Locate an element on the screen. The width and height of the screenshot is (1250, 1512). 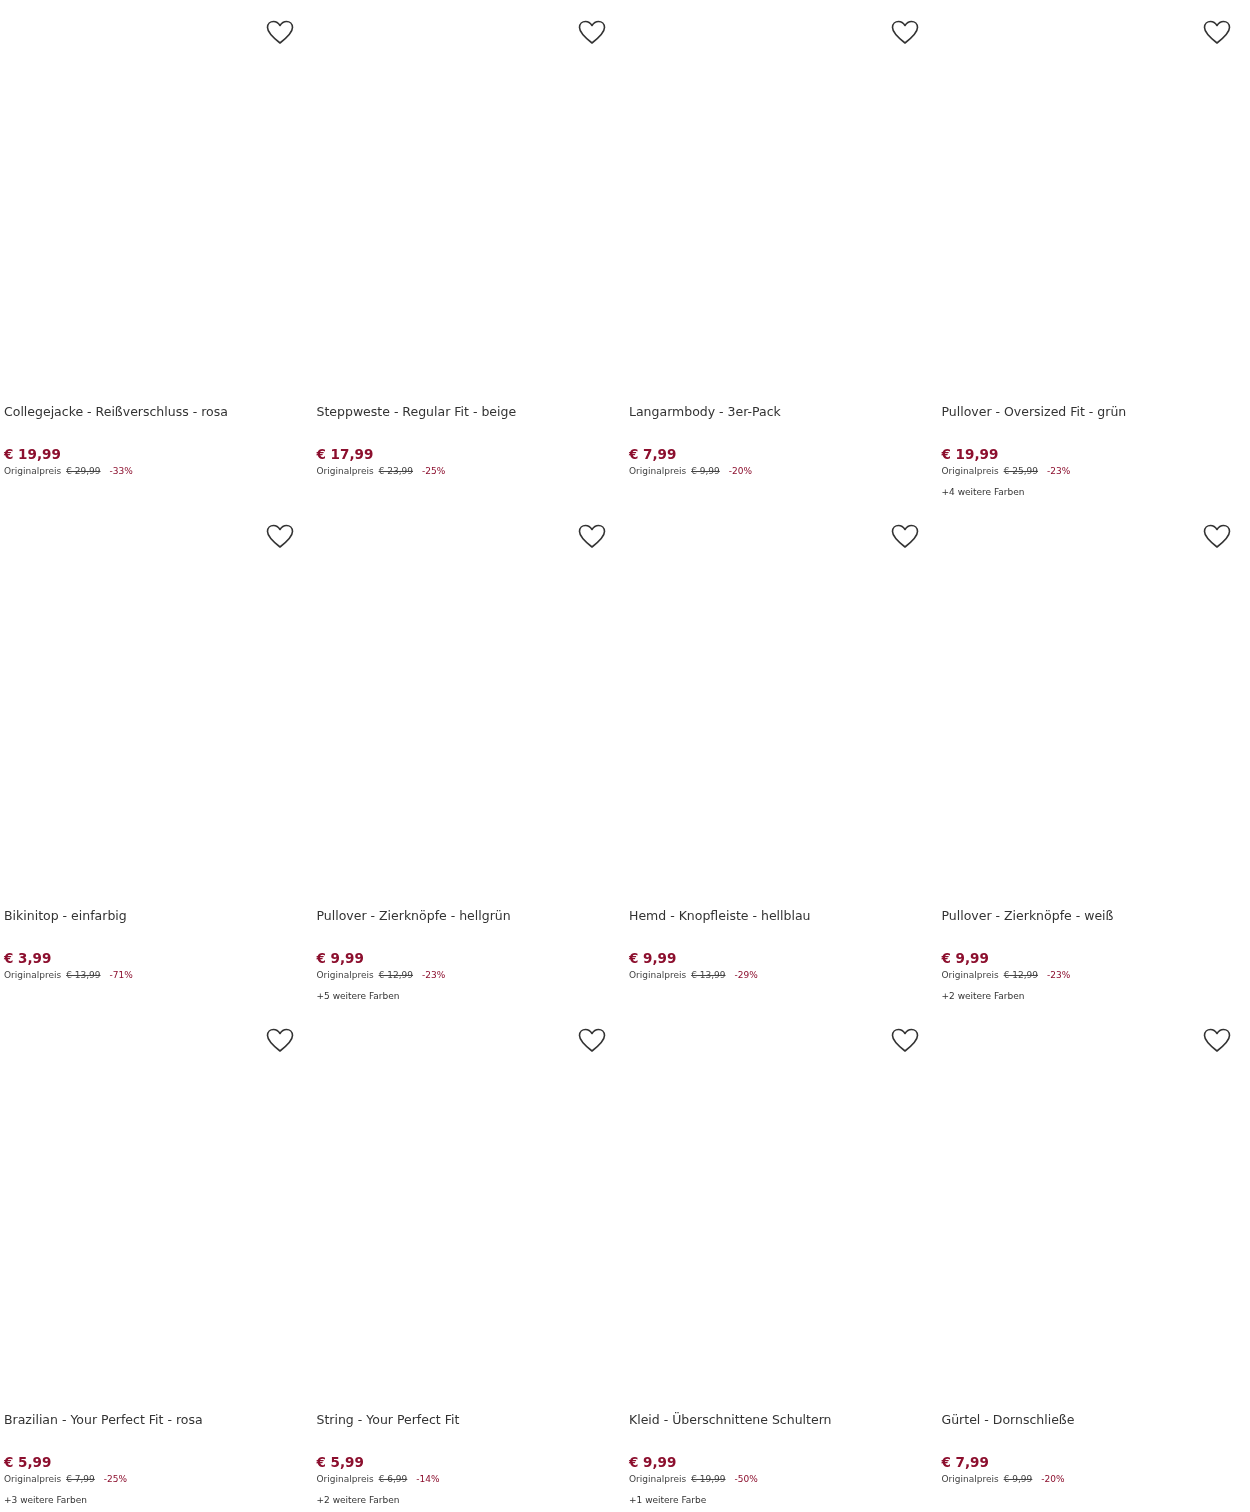
product-title: Langarmbody - 3er-Pack is located at coordinates (781, 412).